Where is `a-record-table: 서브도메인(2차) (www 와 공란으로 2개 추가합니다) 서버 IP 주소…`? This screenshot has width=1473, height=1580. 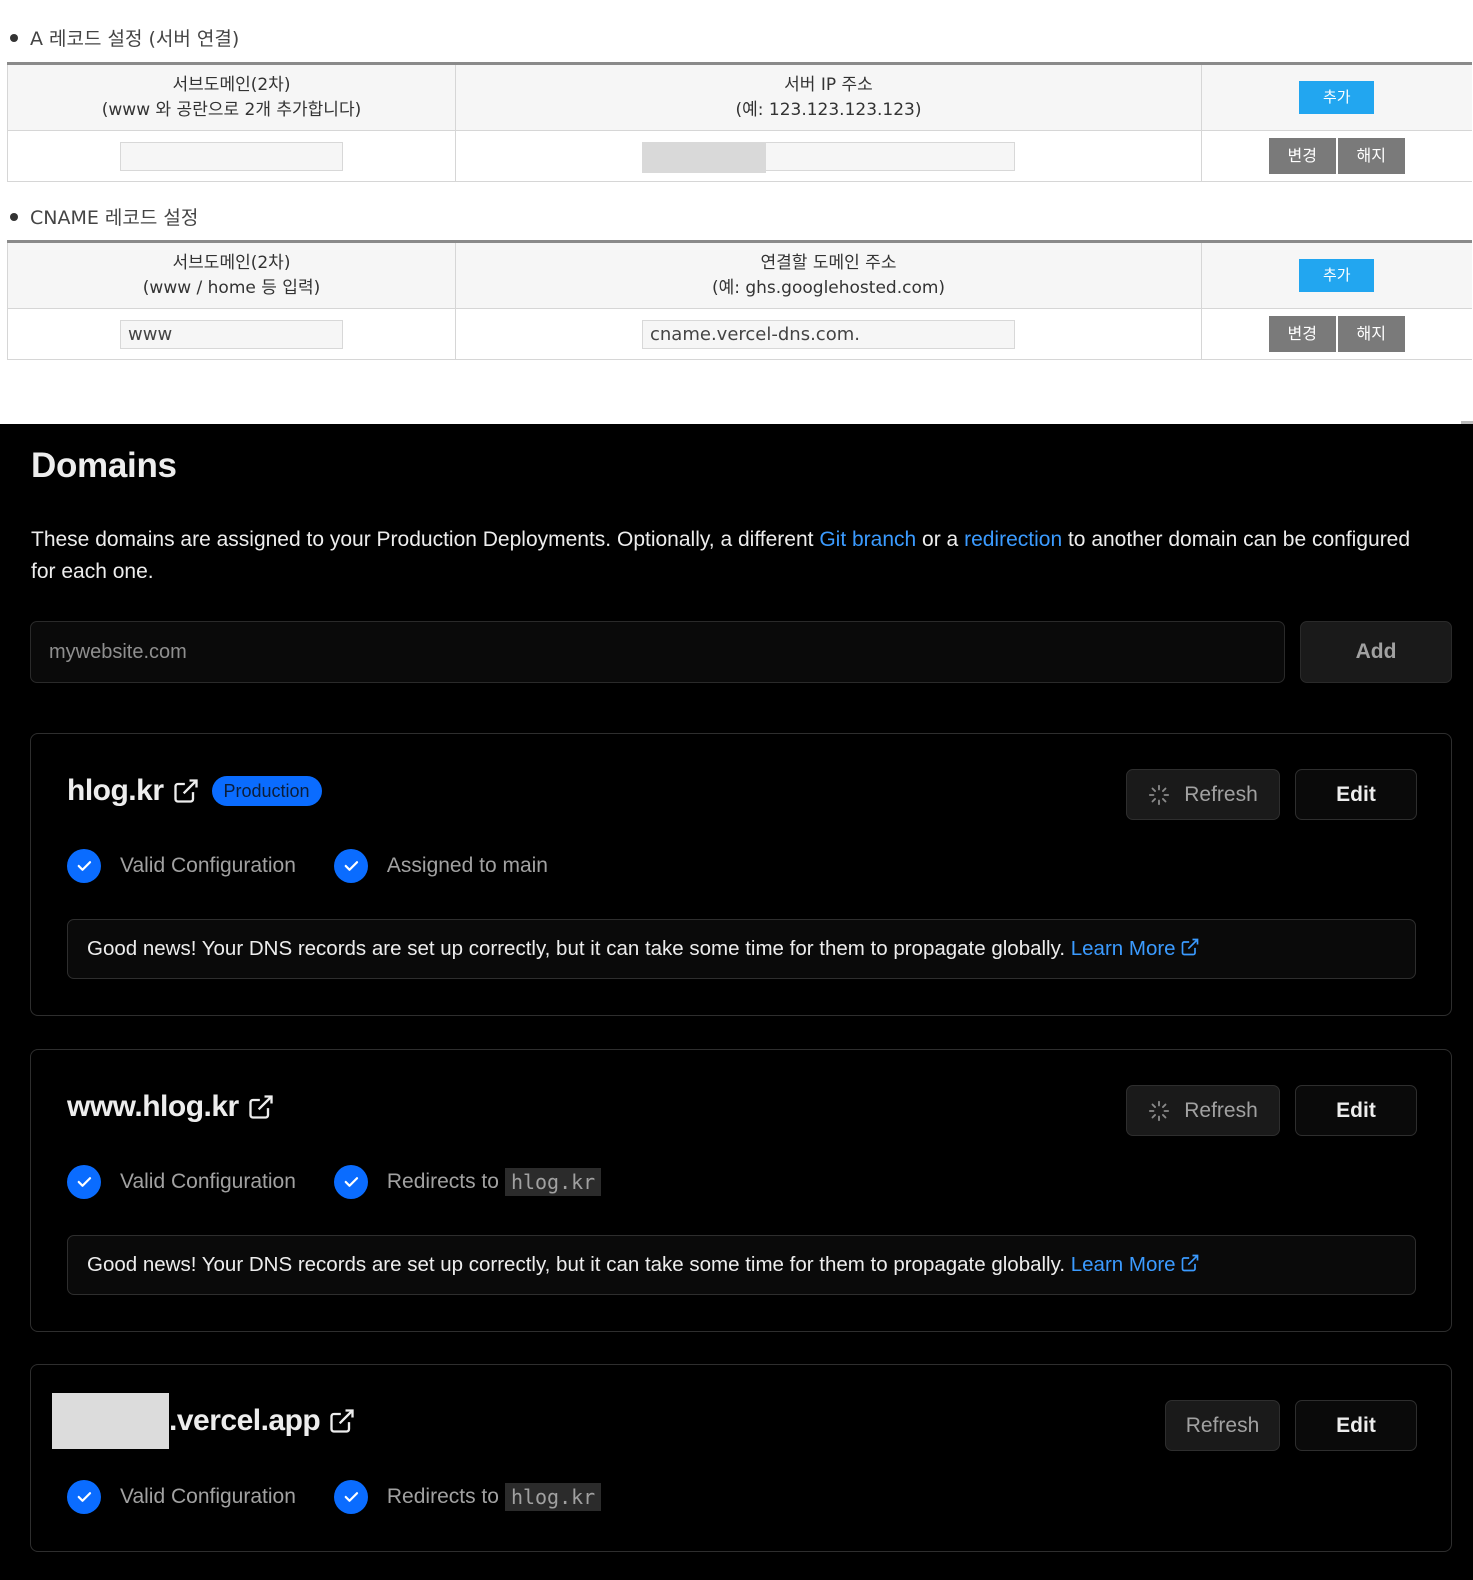
a-record-table: 서브도메인(2차) (www 와 공란으로 2개 추가합니다) 서버 IP 주소… is located at coordinates (739, 122).